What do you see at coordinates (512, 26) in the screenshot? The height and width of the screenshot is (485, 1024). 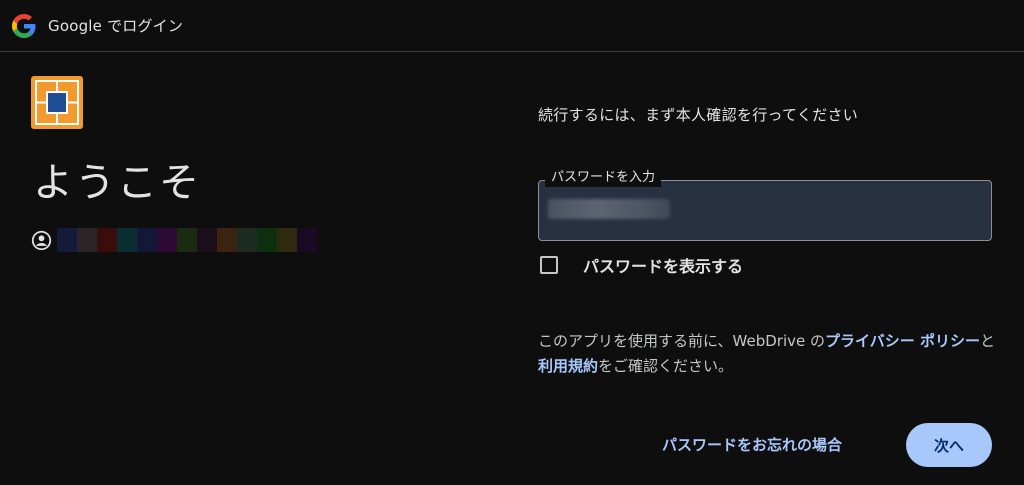 I see `top-bar: Google でログイン` at bounding box center [512, 26].